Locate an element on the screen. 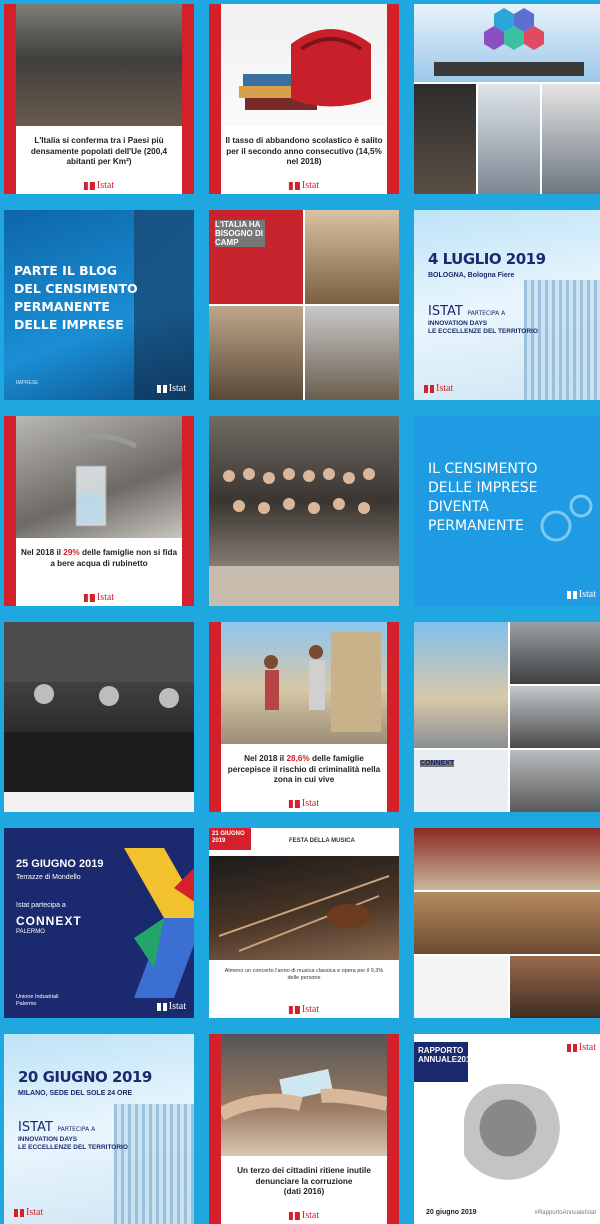 This screenshot has height=1224, width=600. books-photo is located at coordinates (304, 65).